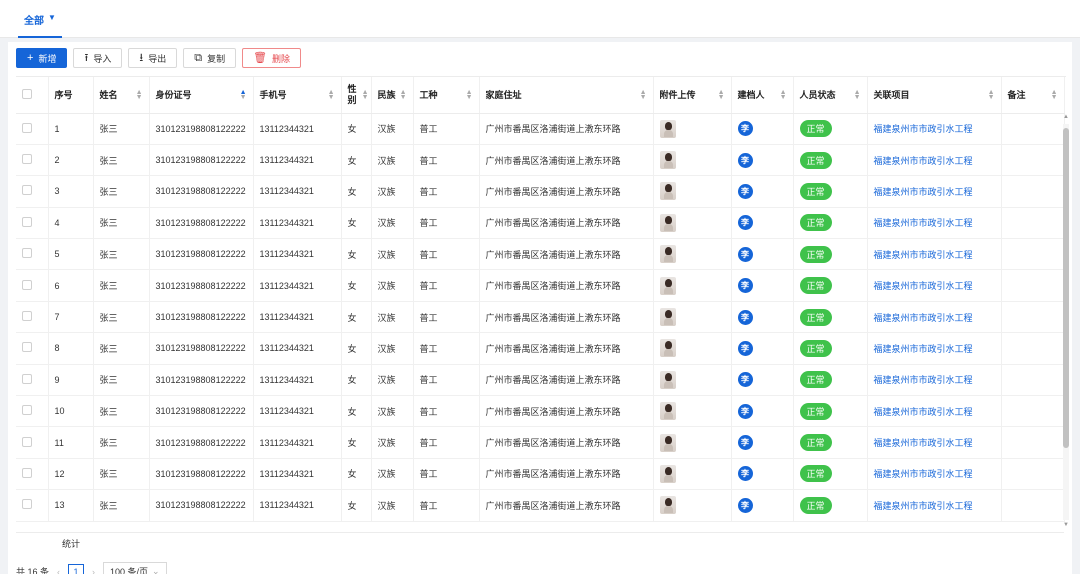  I want to click on delete-button: 🗑 删除, so click(272, 58).